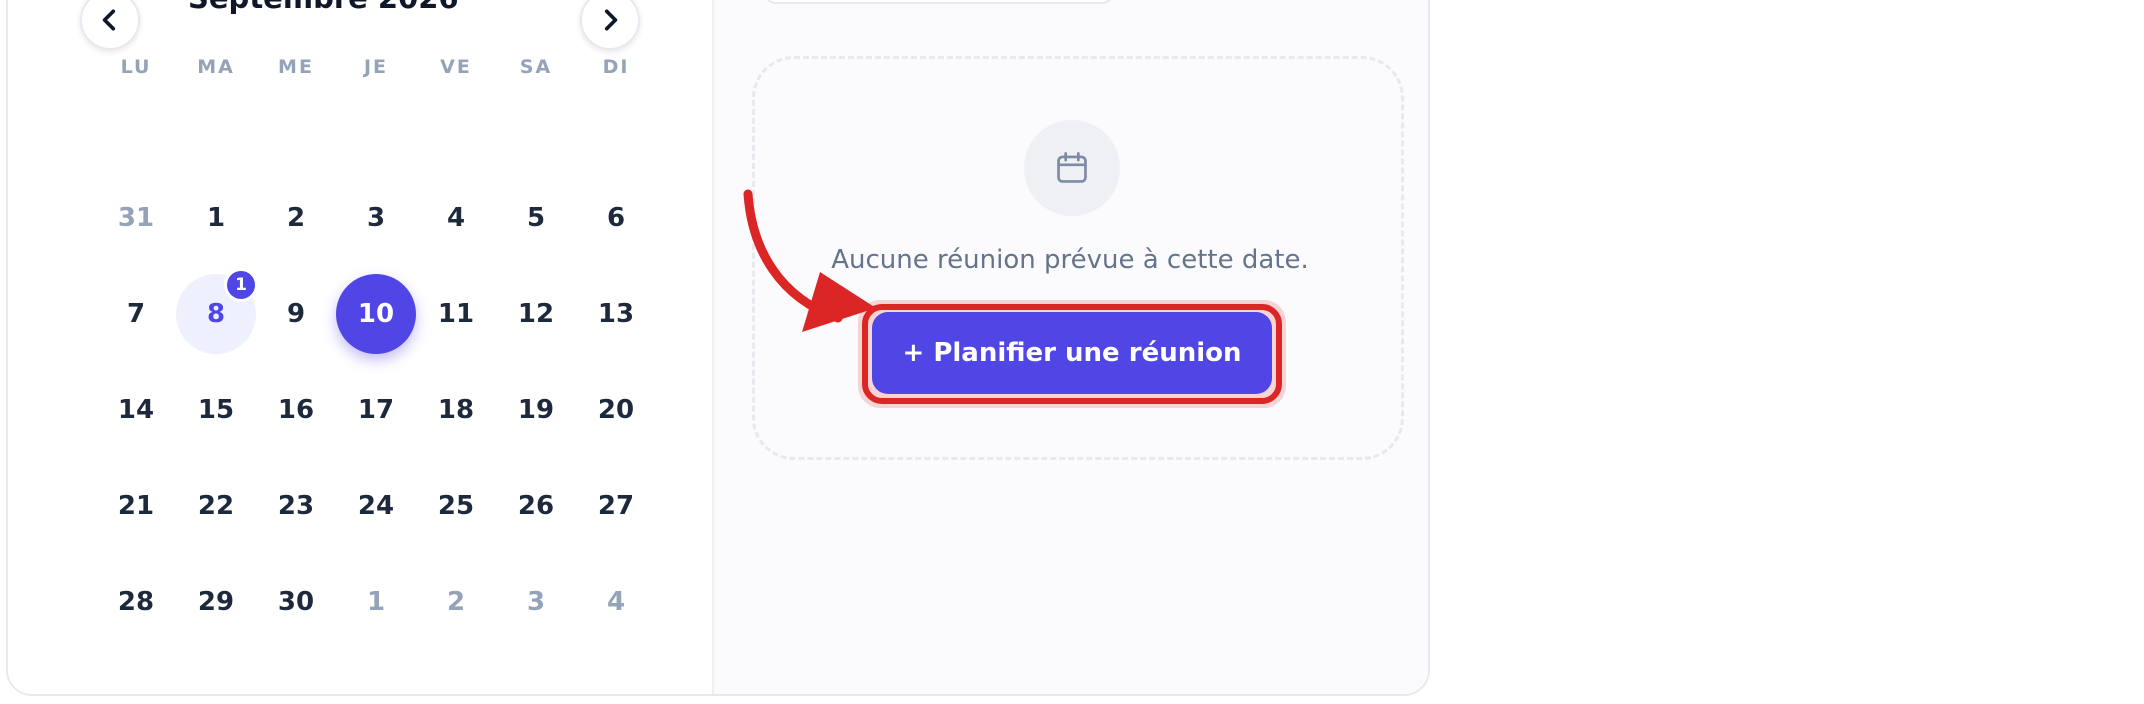 The height and width of the screenshot is (704, 2144). I want to click on calendar-day: 9, so click(296, 314).